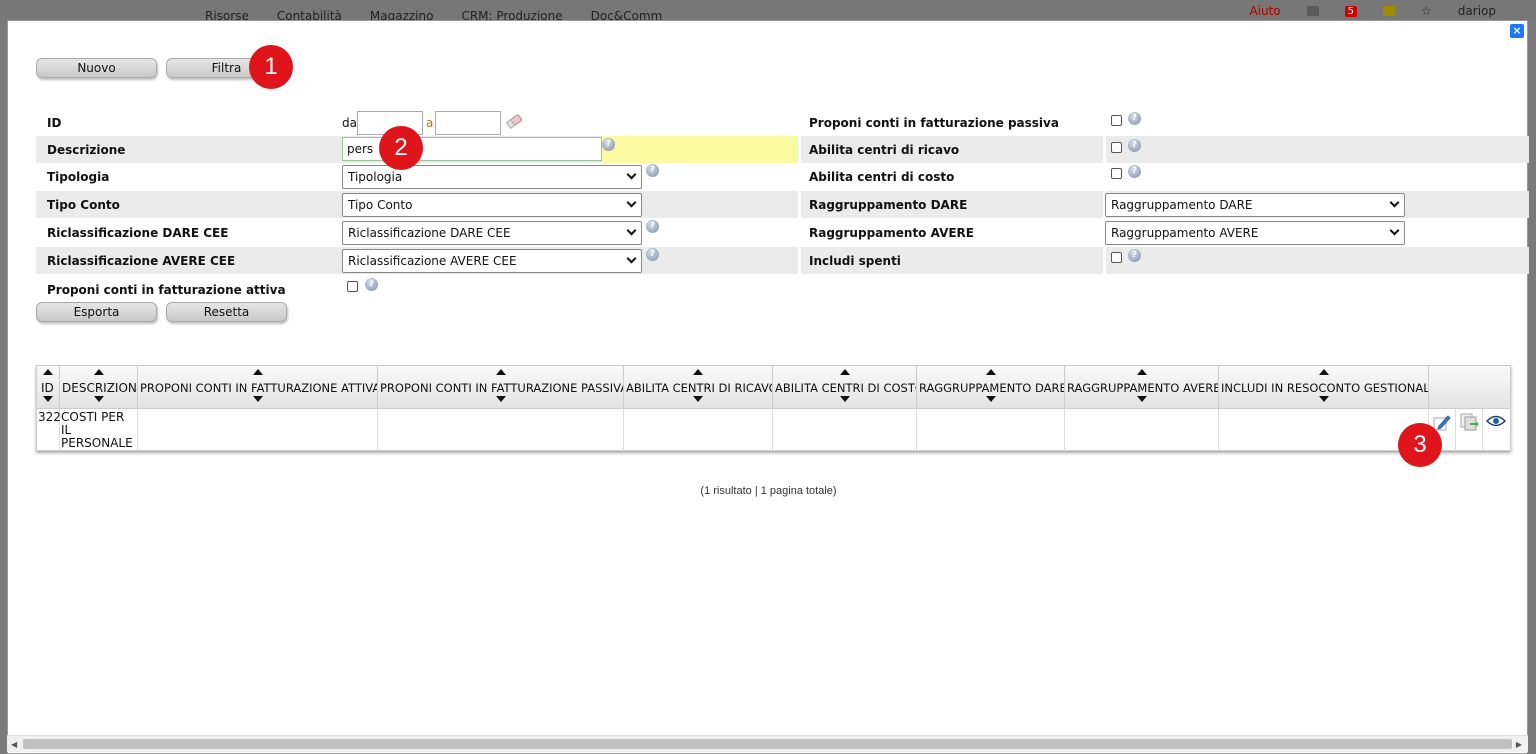 This screenshot has height=754, width=1536. Describe the element at coordinates (48, 387) in the screenshot. I see `column-header-id: ID` at that location.